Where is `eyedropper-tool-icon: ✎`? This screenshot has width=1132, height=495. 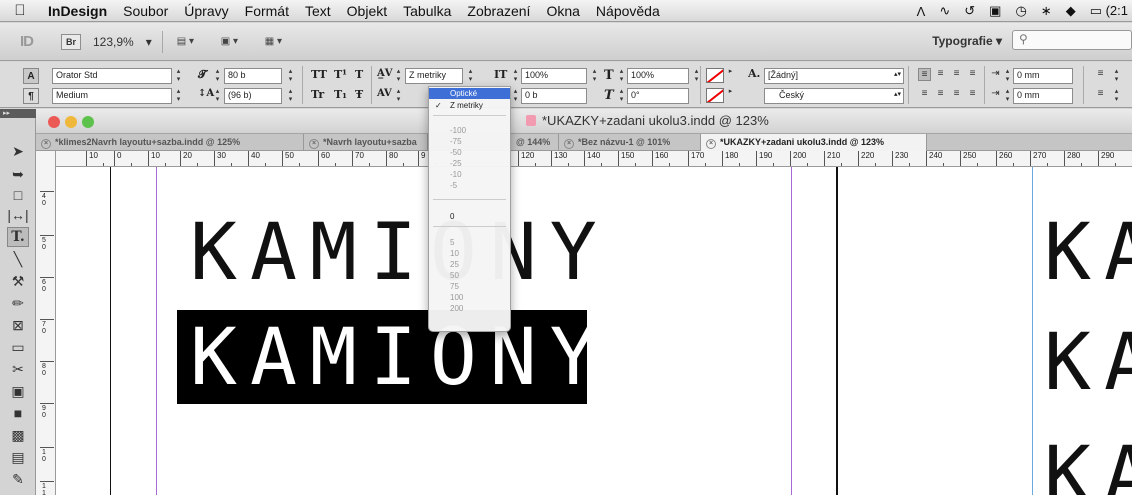
eyedropper-tool-icon: ✎ is located at coordinates (18, 479).